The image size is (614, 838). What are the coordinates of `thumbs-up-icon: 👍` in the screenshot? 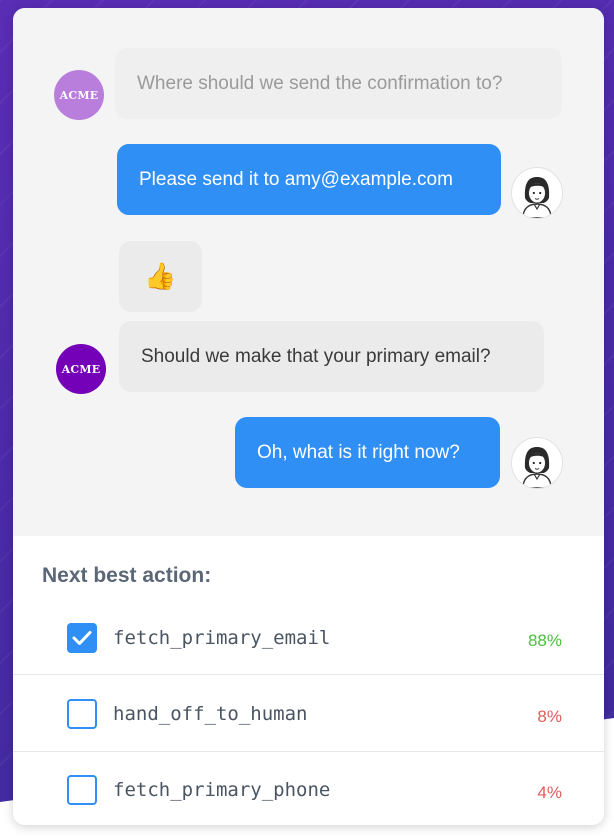 It's located at (160, 276).